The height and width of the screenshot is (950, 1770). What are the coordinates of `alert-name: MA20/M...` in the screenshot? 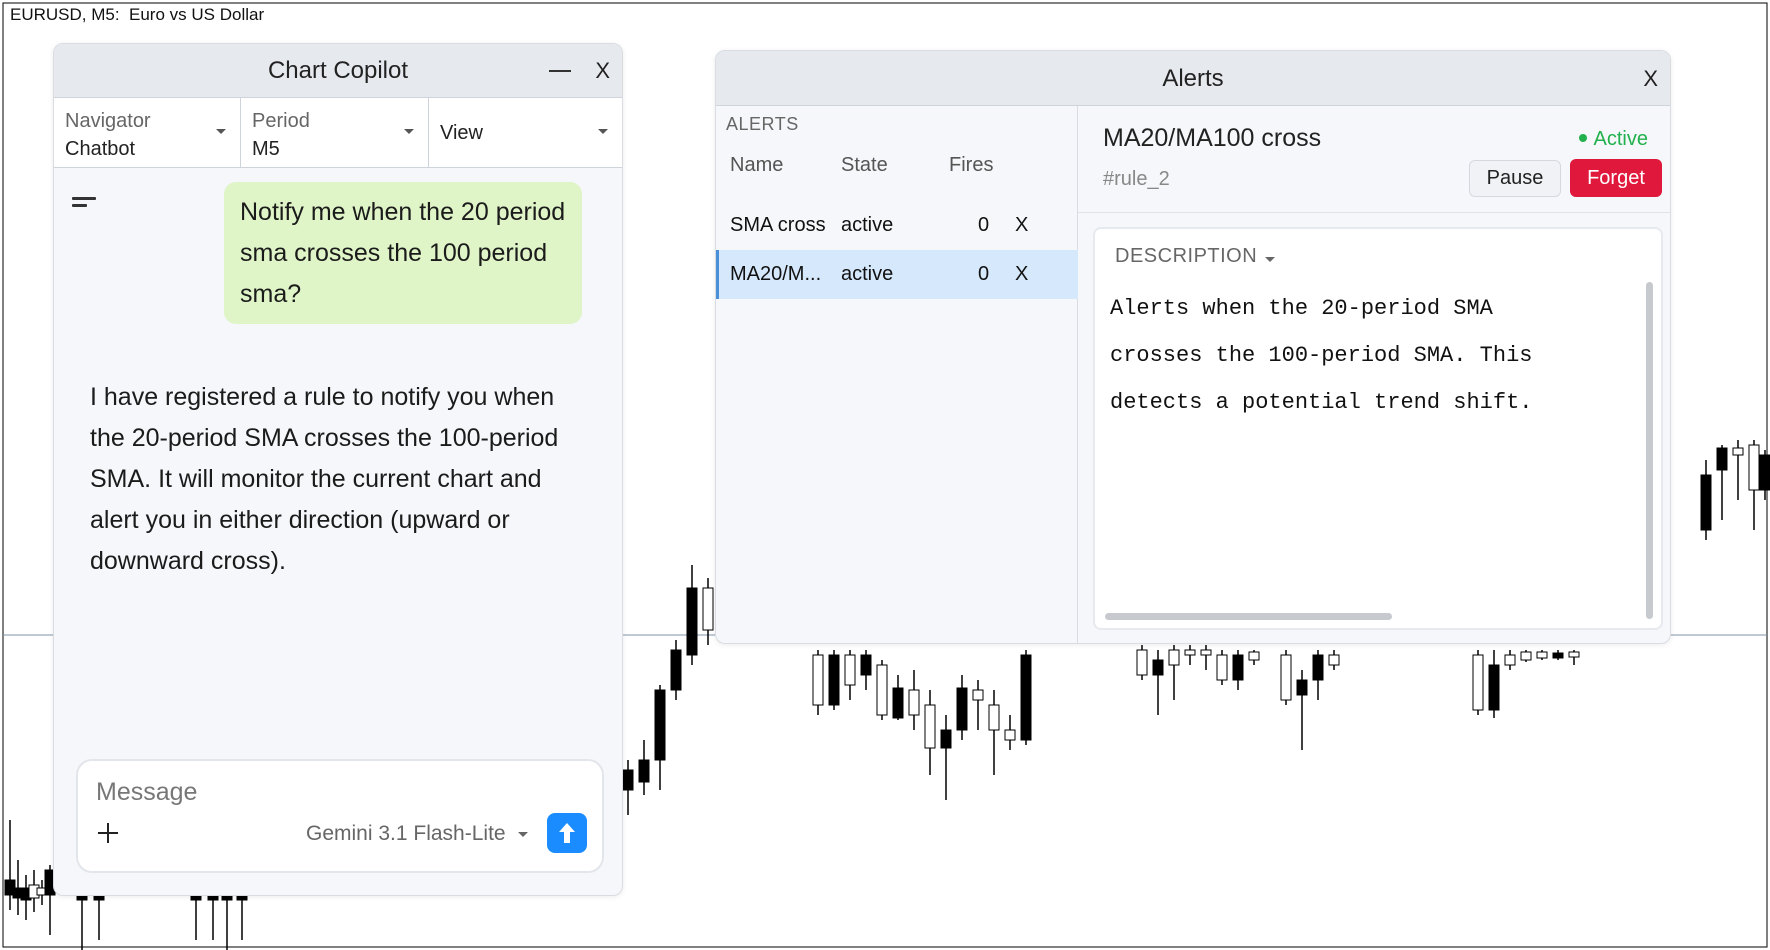 It's located at (776, 274).